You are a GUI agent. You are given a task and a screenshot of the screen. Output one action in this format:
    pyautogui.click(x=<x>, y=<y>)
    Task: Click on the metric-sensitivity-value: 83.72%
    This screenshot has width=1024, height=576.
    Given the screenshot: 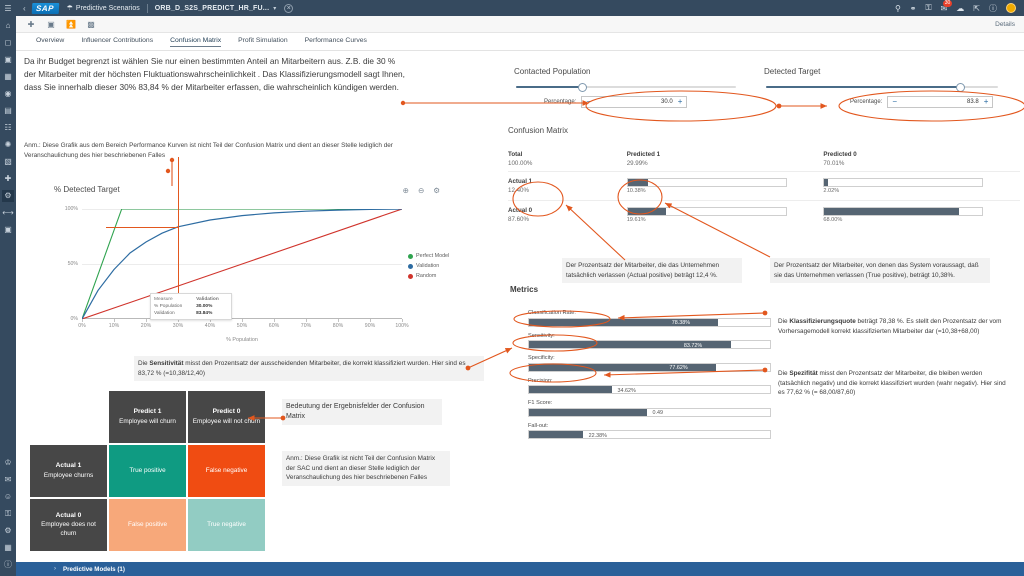 What is the action you would take?
    pyautogui.click(x=693, y=345)
    